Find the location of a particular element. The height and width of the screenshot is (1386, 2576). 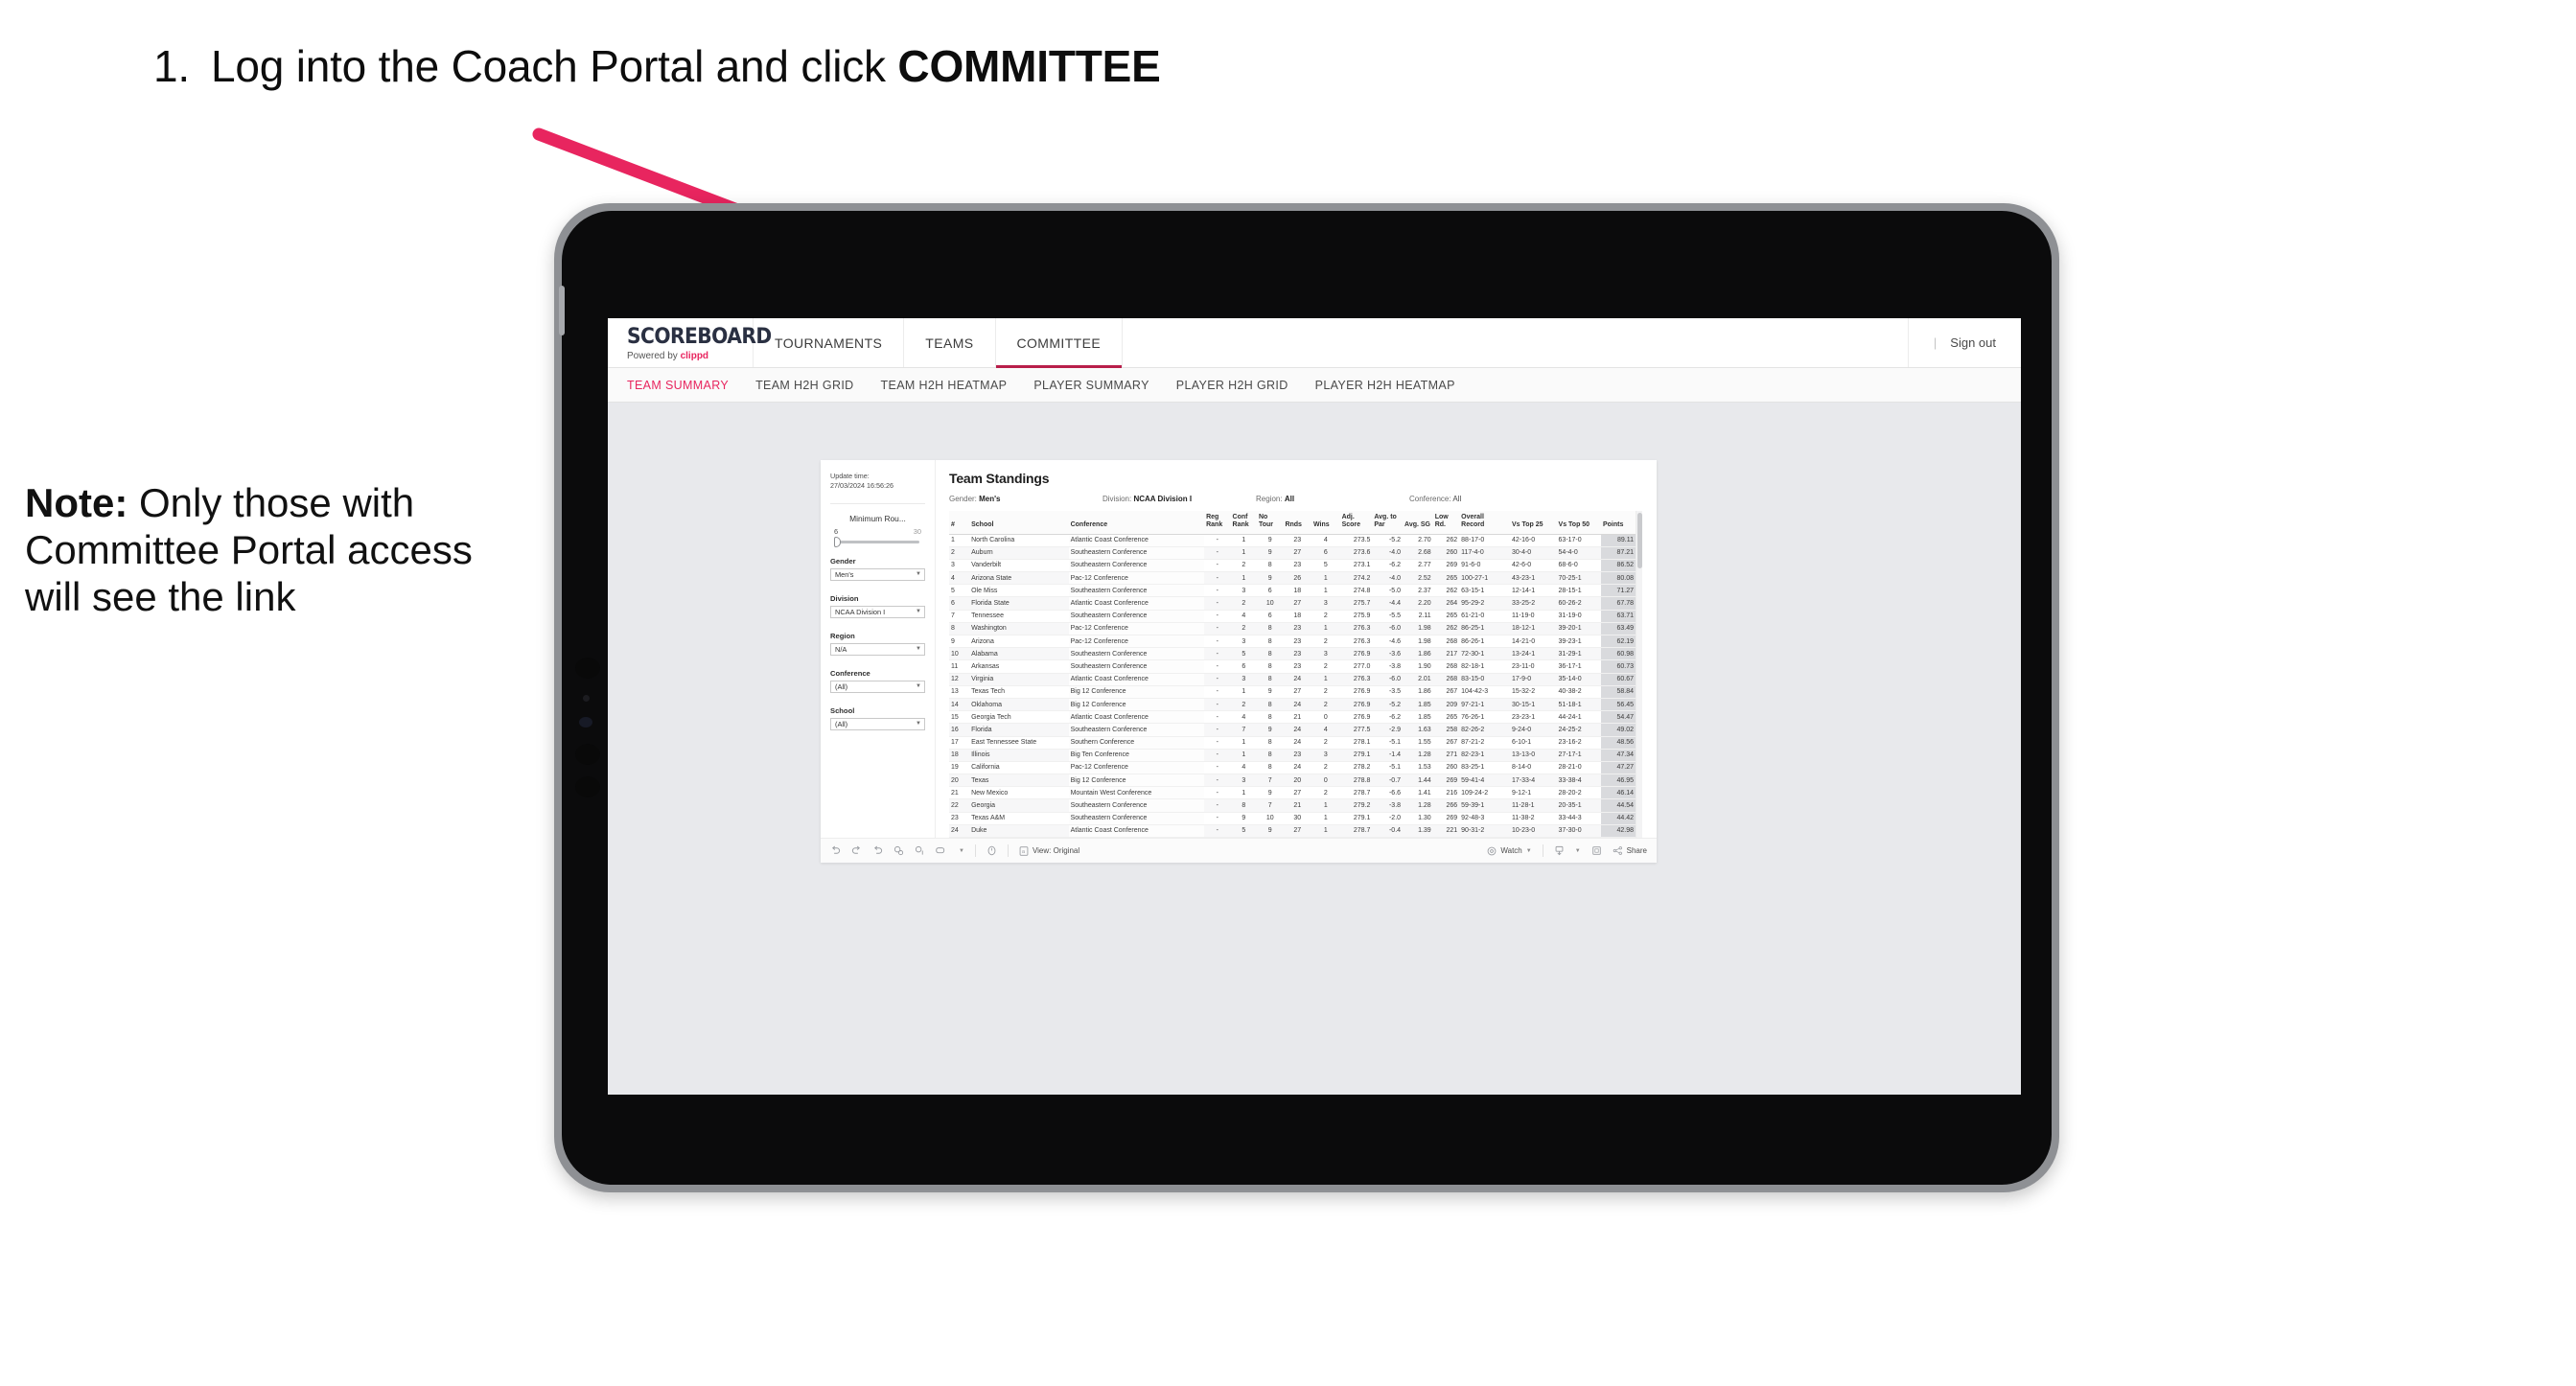

cell-vs-top-50: 35-14-0 is located at coordinates (1579, 680).